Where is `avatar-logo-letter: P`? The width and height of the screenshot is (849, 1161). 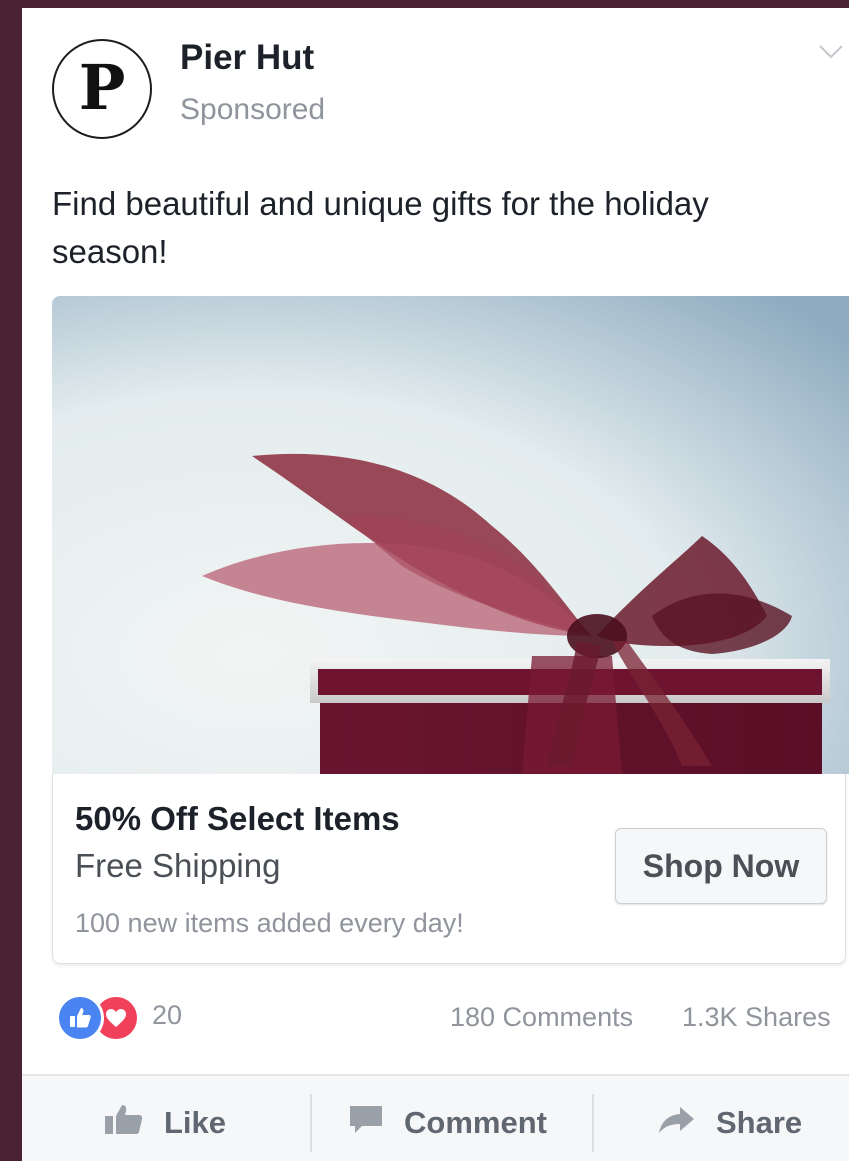 avatar-logo-letter: P is located at coordinates (102, 87).